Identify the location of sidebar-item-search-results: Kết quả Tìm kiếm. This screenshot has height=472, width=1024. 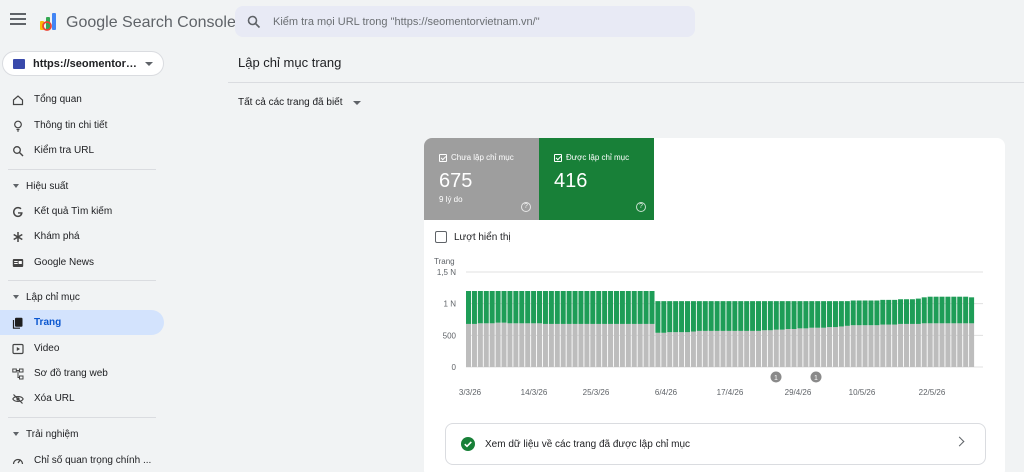
(82, 211).